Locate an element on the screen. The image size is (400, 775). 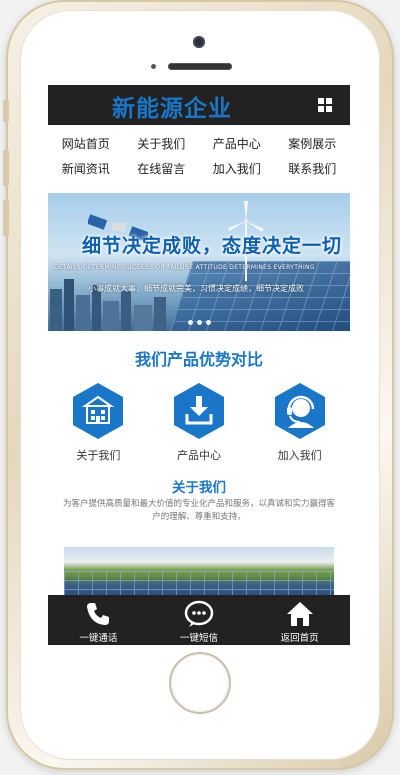
carousel-dots is located at coordinates (199, 322).